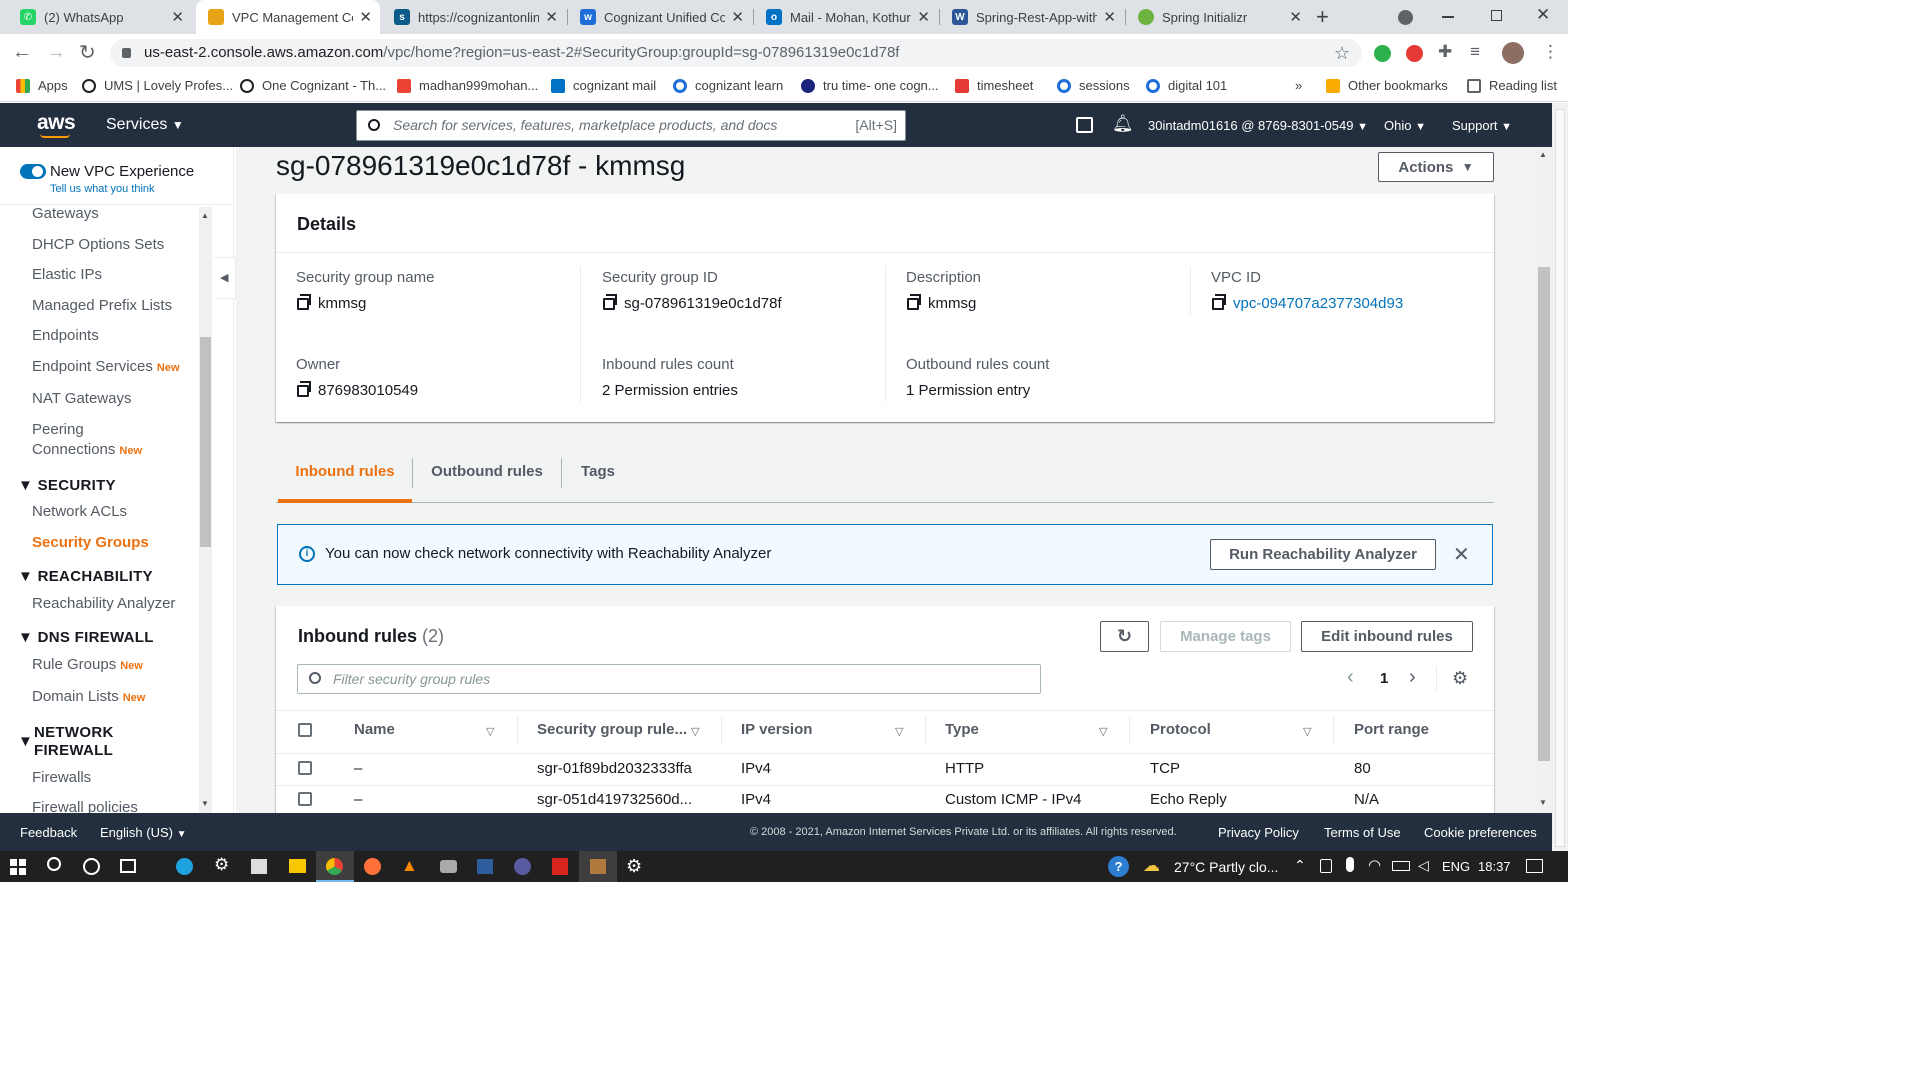 This screenshot has height=1080, width=1920. Describe the element at coordinates (448, 866) in the screenshot. I see `camera-icon` at that location.